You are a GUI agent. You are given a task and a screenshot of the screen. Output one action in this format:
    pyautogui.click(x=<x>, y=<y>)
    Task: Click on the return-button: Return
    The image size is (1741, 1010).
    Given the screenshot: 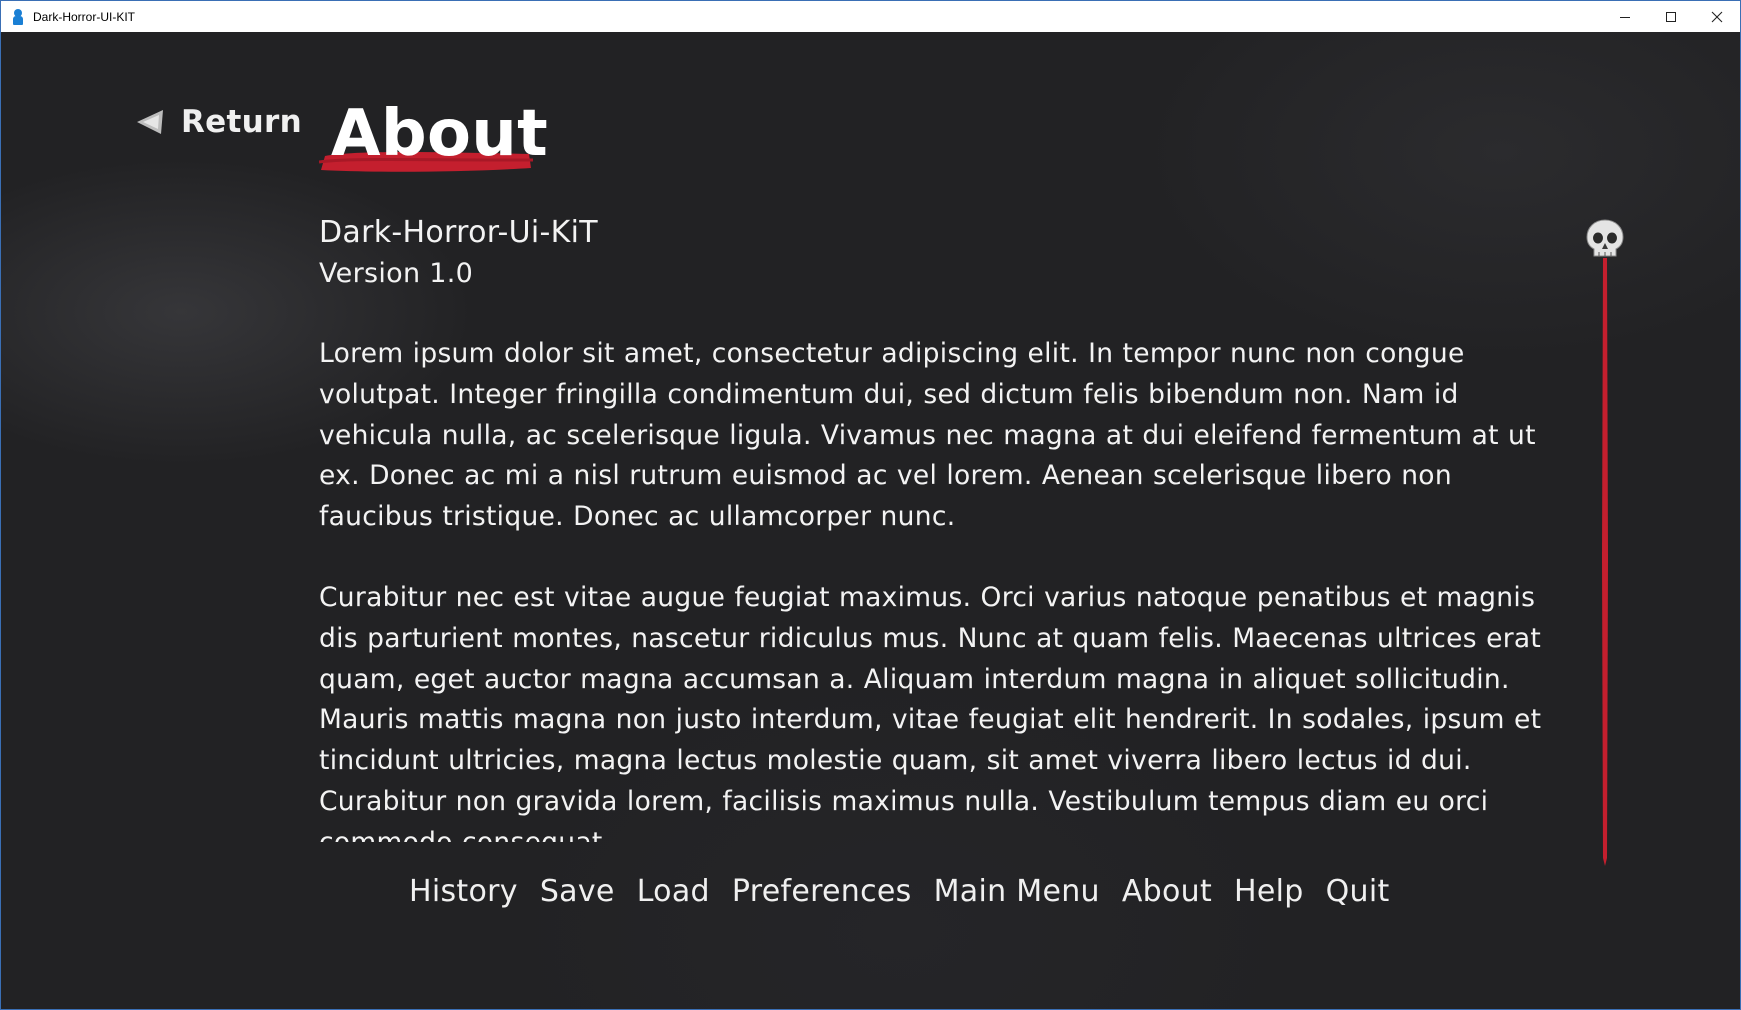 What is the action you would take?
    pyautogui.click(x=218, y=122)
    